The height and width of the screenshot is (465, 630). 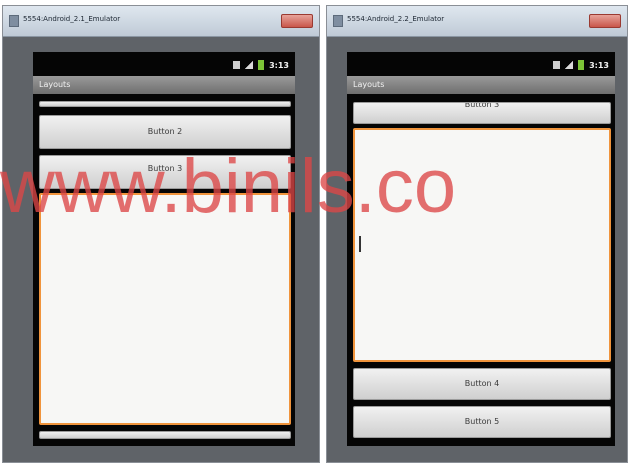 I want to click on button-3: Button 3, so click(x=482, y=113).